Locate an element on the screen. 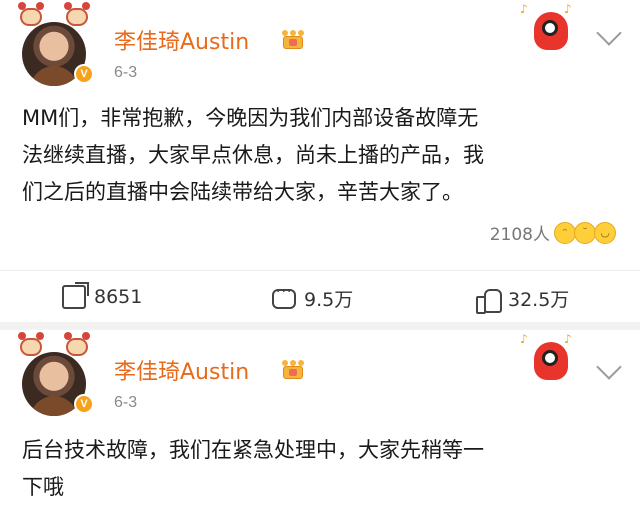 The width and height of the screenshot is (640, 514). content-line: 下哦 is located at coordinates (43, 487).